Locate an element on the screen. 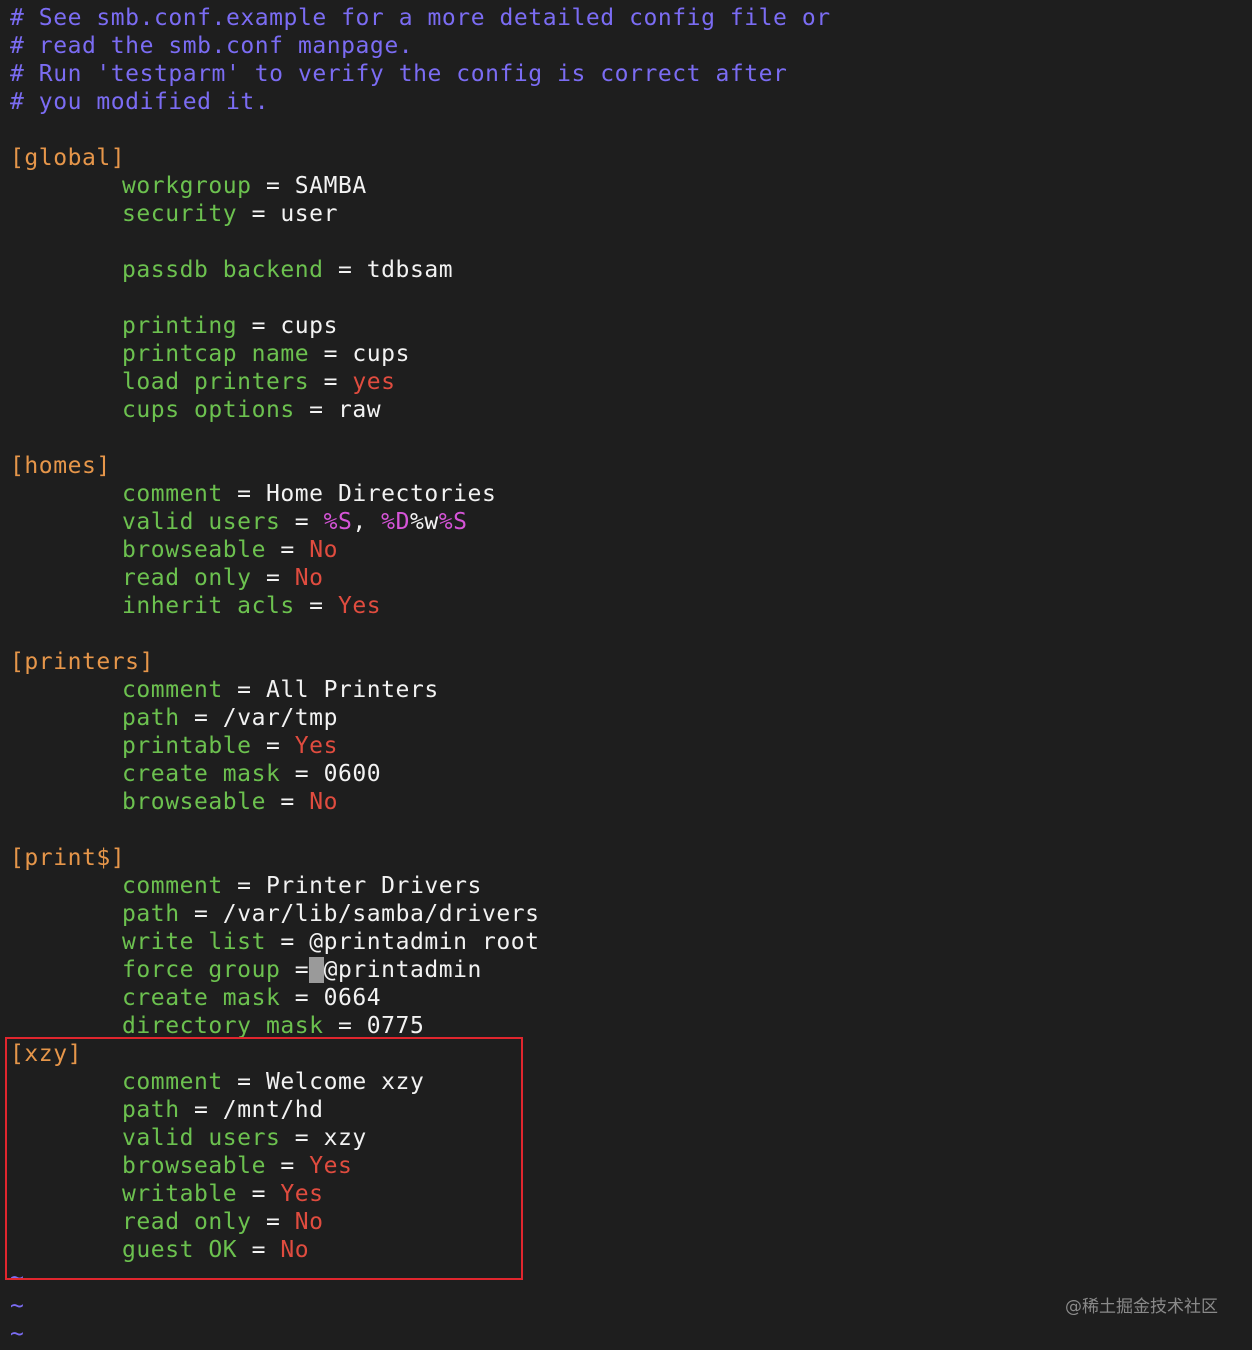 This screenshot has width=1252, height=1350. comment-text: # you modified it. is located at coordinates (140, 102).